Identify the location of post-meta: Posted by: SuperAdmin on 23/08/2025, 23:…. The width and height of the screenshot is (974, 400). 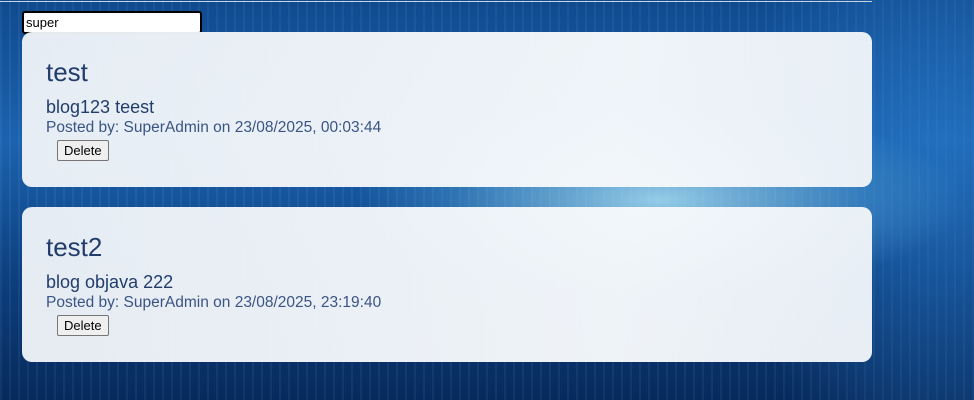
(214, 302).